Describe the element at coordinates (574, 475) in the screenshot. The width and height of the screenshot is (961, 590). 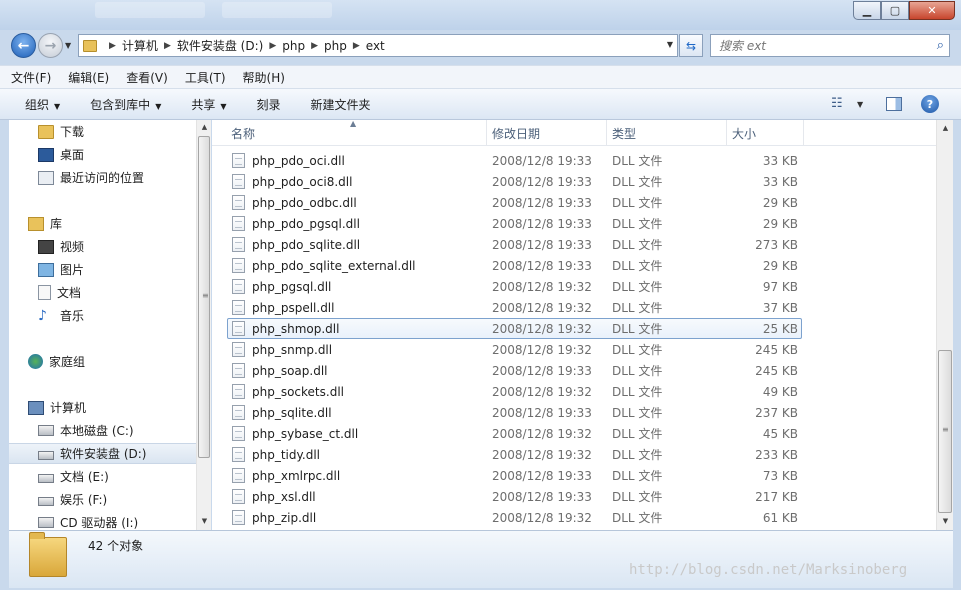
I see `file-row: php_xmlrpc.dll 2008/12/8 19:33 DLL 文件 73 KB` at that location.